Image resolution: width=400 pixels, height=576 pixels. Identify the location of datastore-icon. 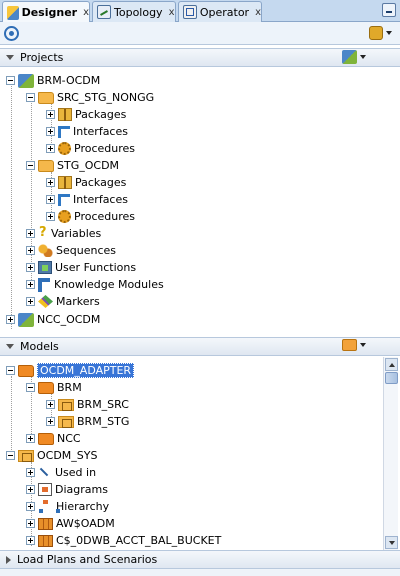
(45, 540).